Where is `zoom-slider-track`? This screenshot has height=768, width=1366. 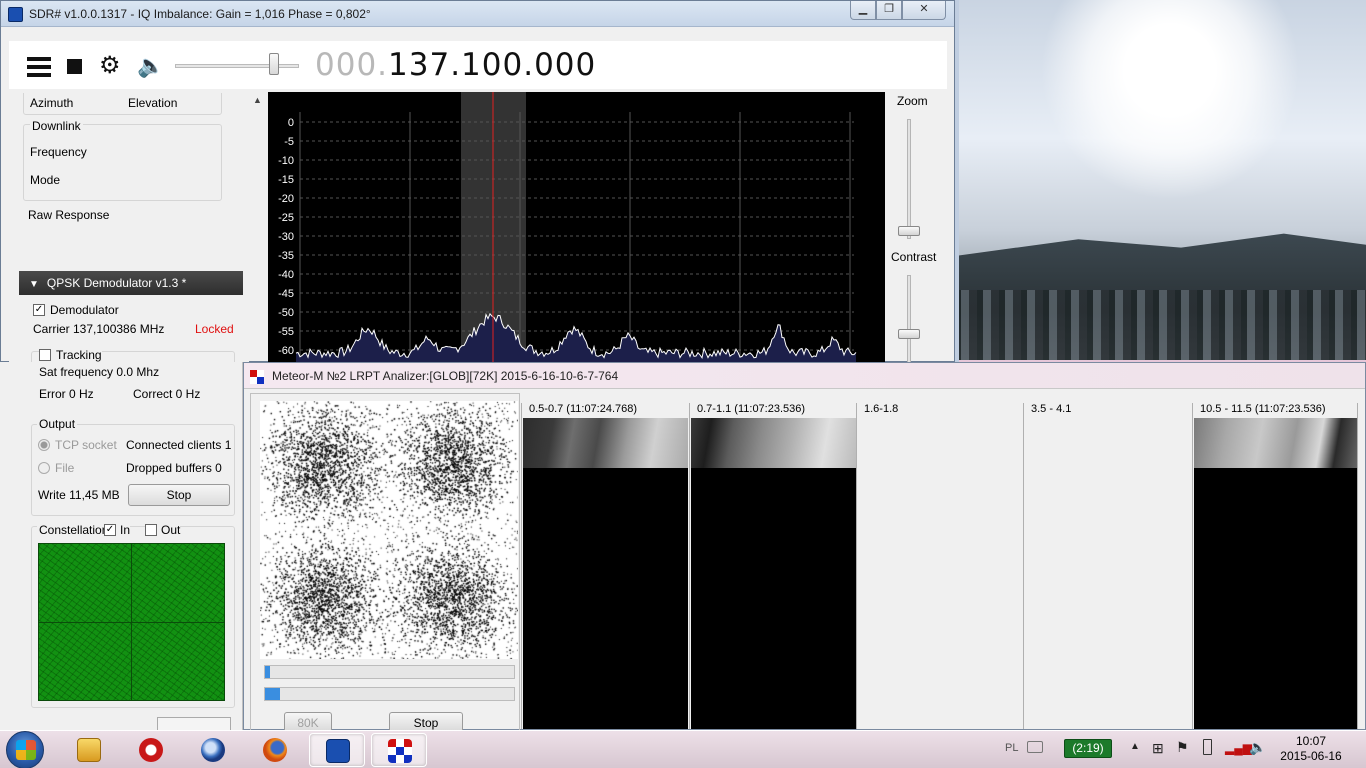
zoom-slider-track is located at coordinates (909, 179).